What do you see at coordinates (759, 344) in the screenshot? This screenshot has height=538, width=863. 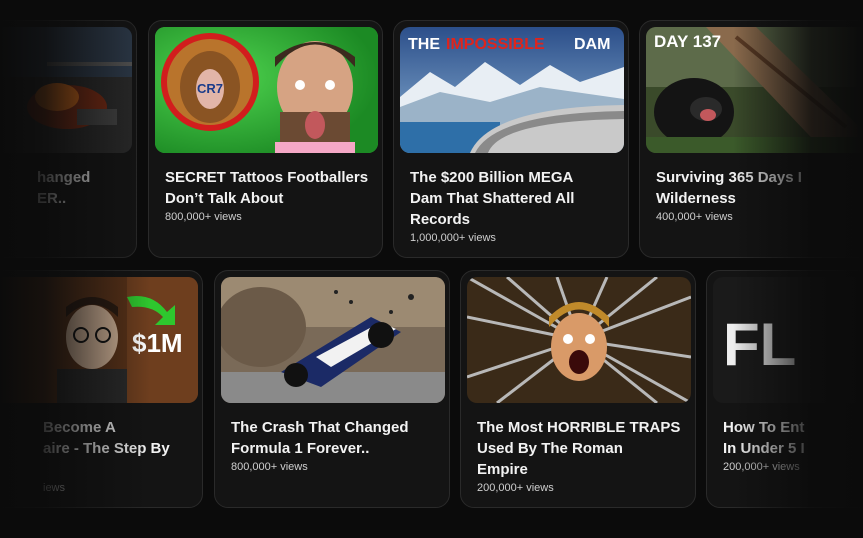 I see `thumbnail-overlay-text: FL` at bounding box center [759, 344].